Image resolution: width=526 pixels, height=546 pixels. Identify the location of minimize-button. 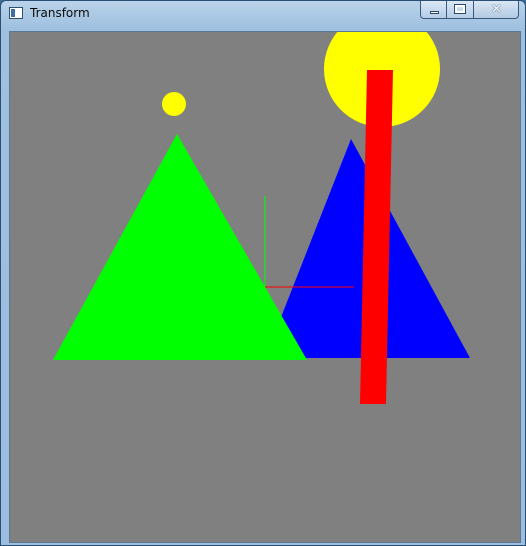
(433, 10).